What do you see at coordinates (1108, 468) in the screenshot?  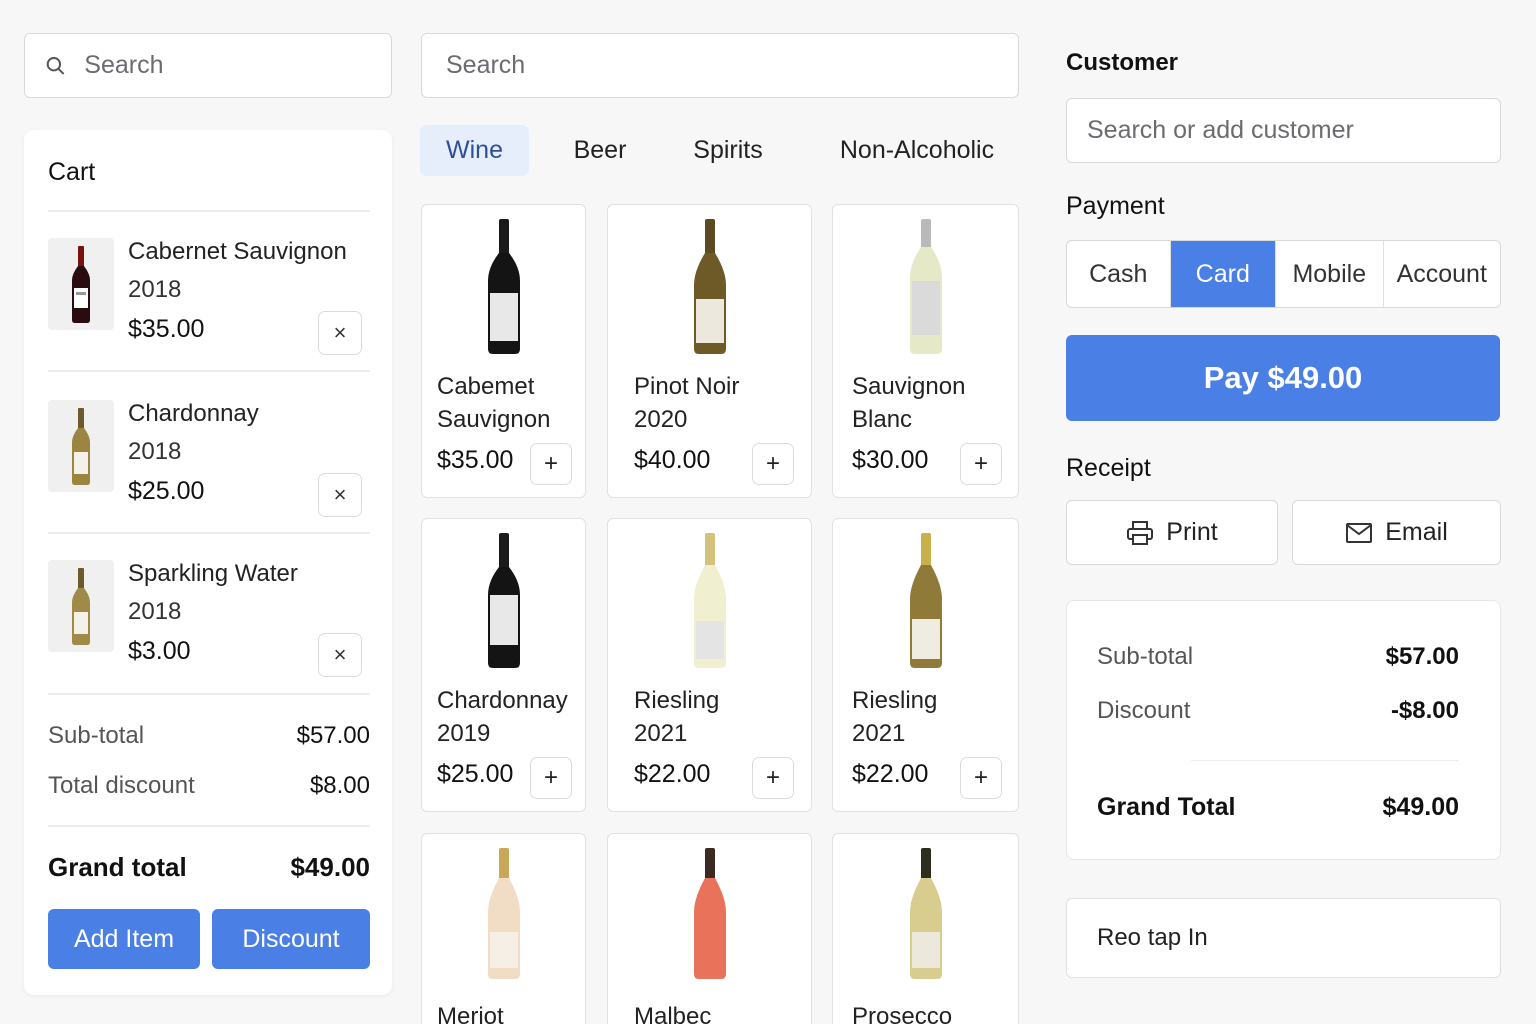 I see `receipt-title: Receipt` at bounding box center [1108, 468].